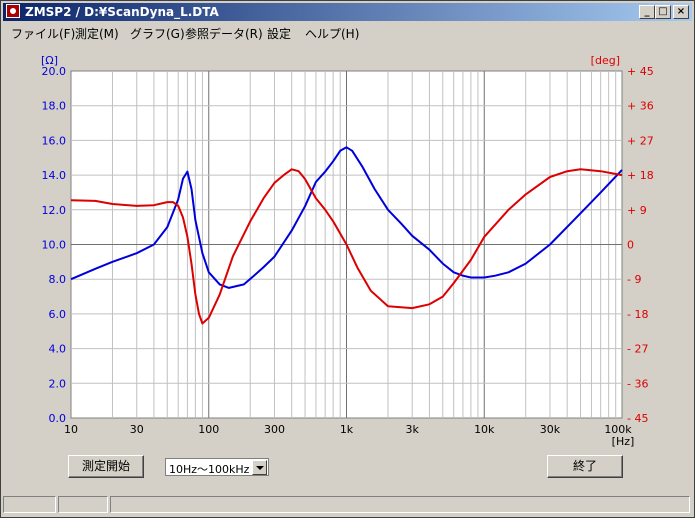 The width and height of the screenshot is (695, 518). I want to click on y-left-unit: [Ω], so click(49, 60).